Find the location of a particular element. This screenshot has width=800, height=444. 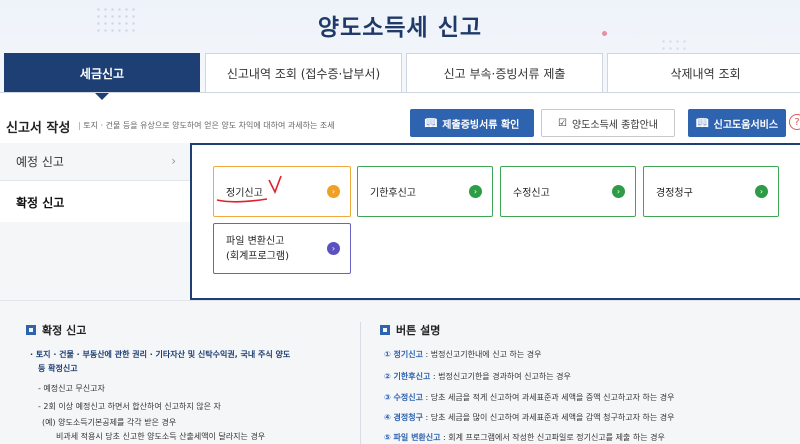

confirm-section-title: 확정 신고 is located at coordinates (56, 330).